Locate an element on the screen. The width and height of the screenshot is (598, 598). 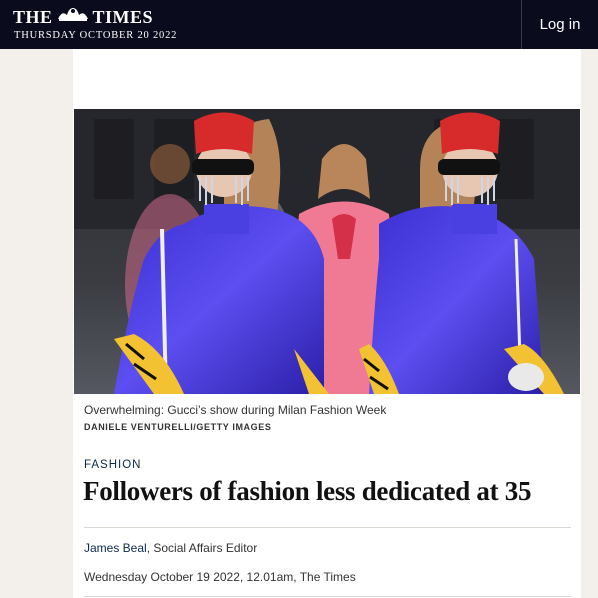
author-role: , Social Affairs Editor is located at coordinates (202, 548).